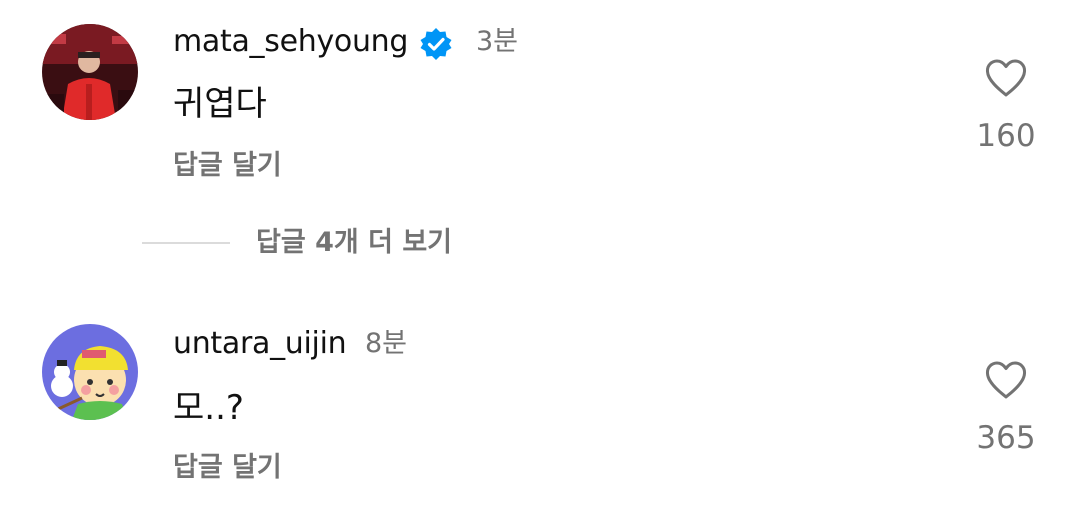 Image resolution: width=1079 pixels, height=525 pixels. Describe the element at coordinates (497, 41) in the screenshot. I see `comment-time: 3분` at that location.